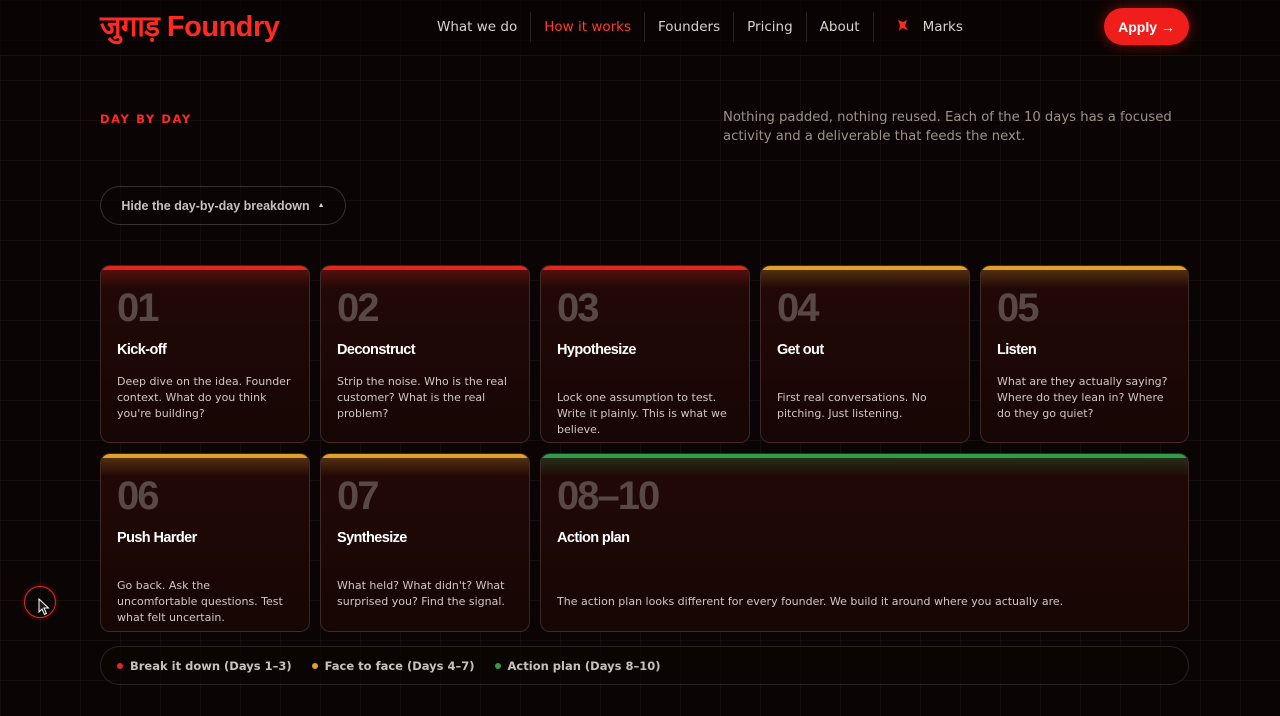 The image size is (1280, 716). What do you see at coordinates (1017, 350) in the screenshot?
I see `day-title: Listen` at bounding box center [1017, 350].